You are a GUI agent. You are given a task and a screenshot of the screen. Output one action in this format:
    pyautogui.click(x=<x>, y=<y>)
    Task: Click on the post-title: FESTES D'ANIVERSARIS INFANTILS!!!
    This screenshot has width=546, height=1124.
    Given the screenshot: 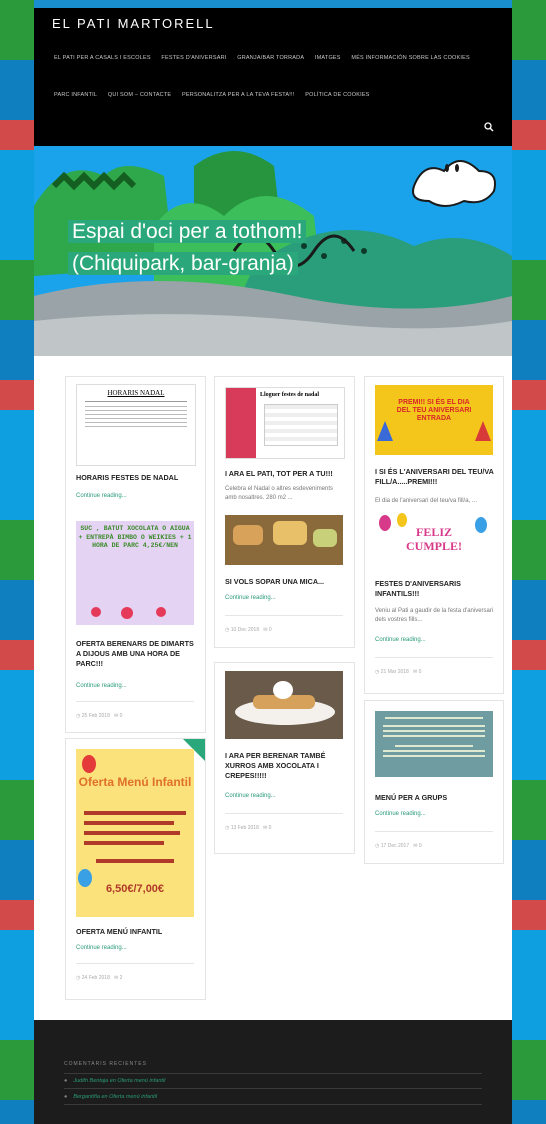 What is the action you would take?
    pyautogui.click(x=436, y=589)
    